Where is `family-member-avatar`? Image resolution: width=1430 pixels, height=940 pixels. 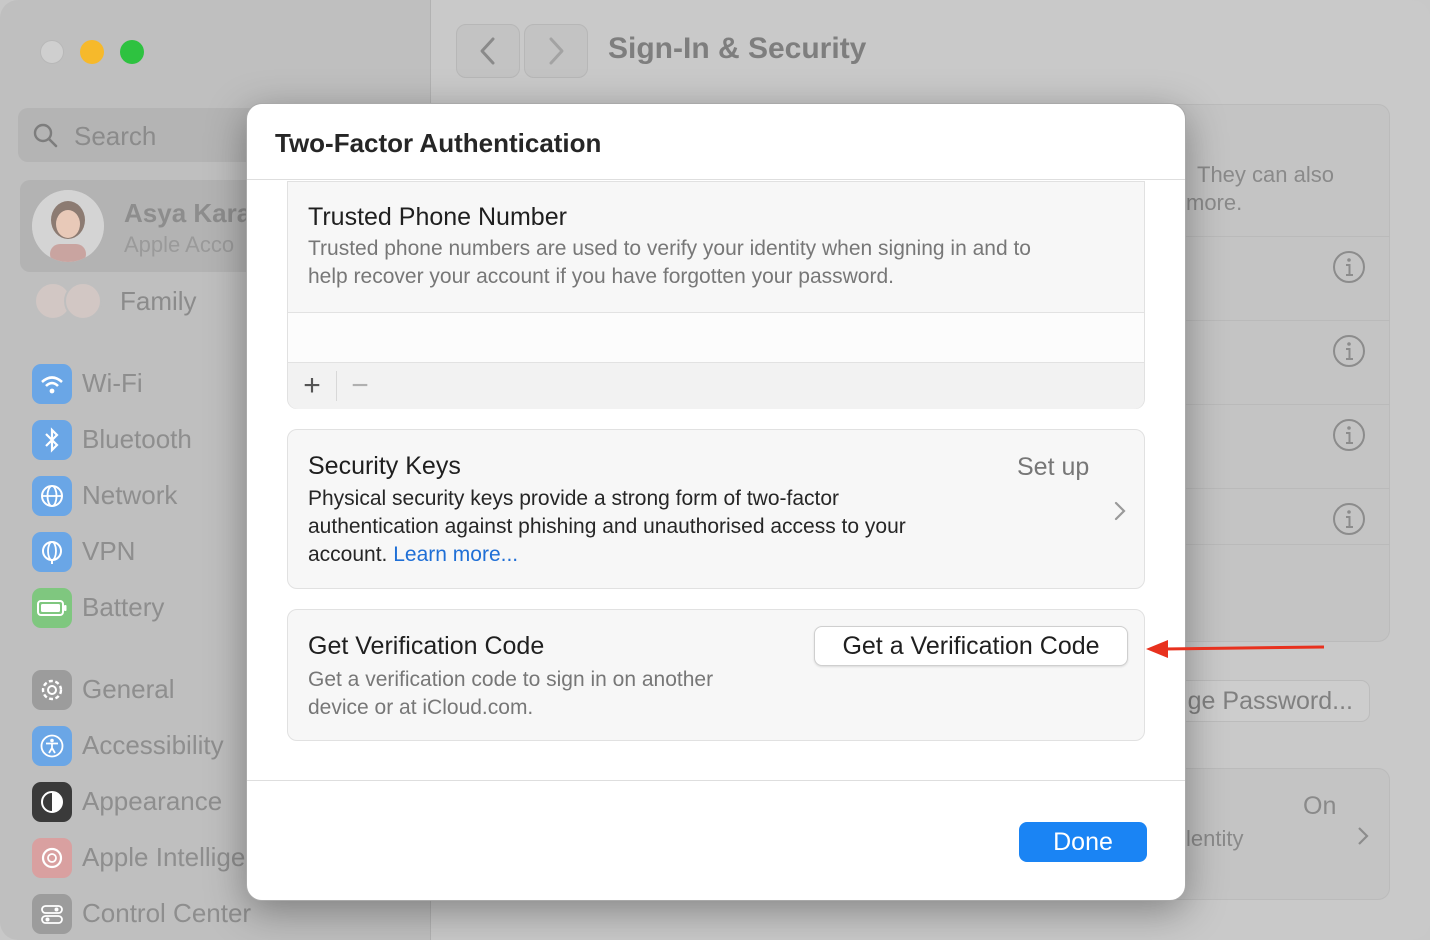
family-member-avatar is located at coordinates (83, 301).